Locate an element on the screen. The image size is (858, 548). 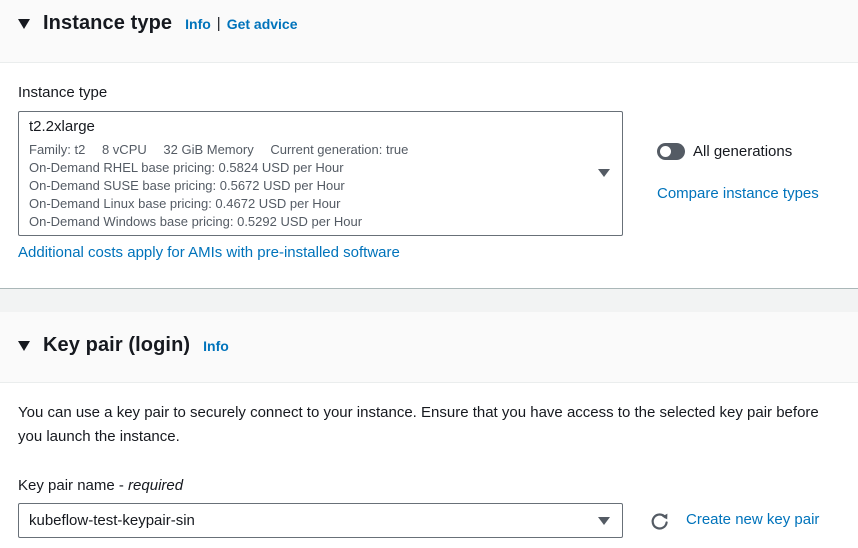
key-pair-name-label: Key pair name - required is located at coordinates (100, 485).